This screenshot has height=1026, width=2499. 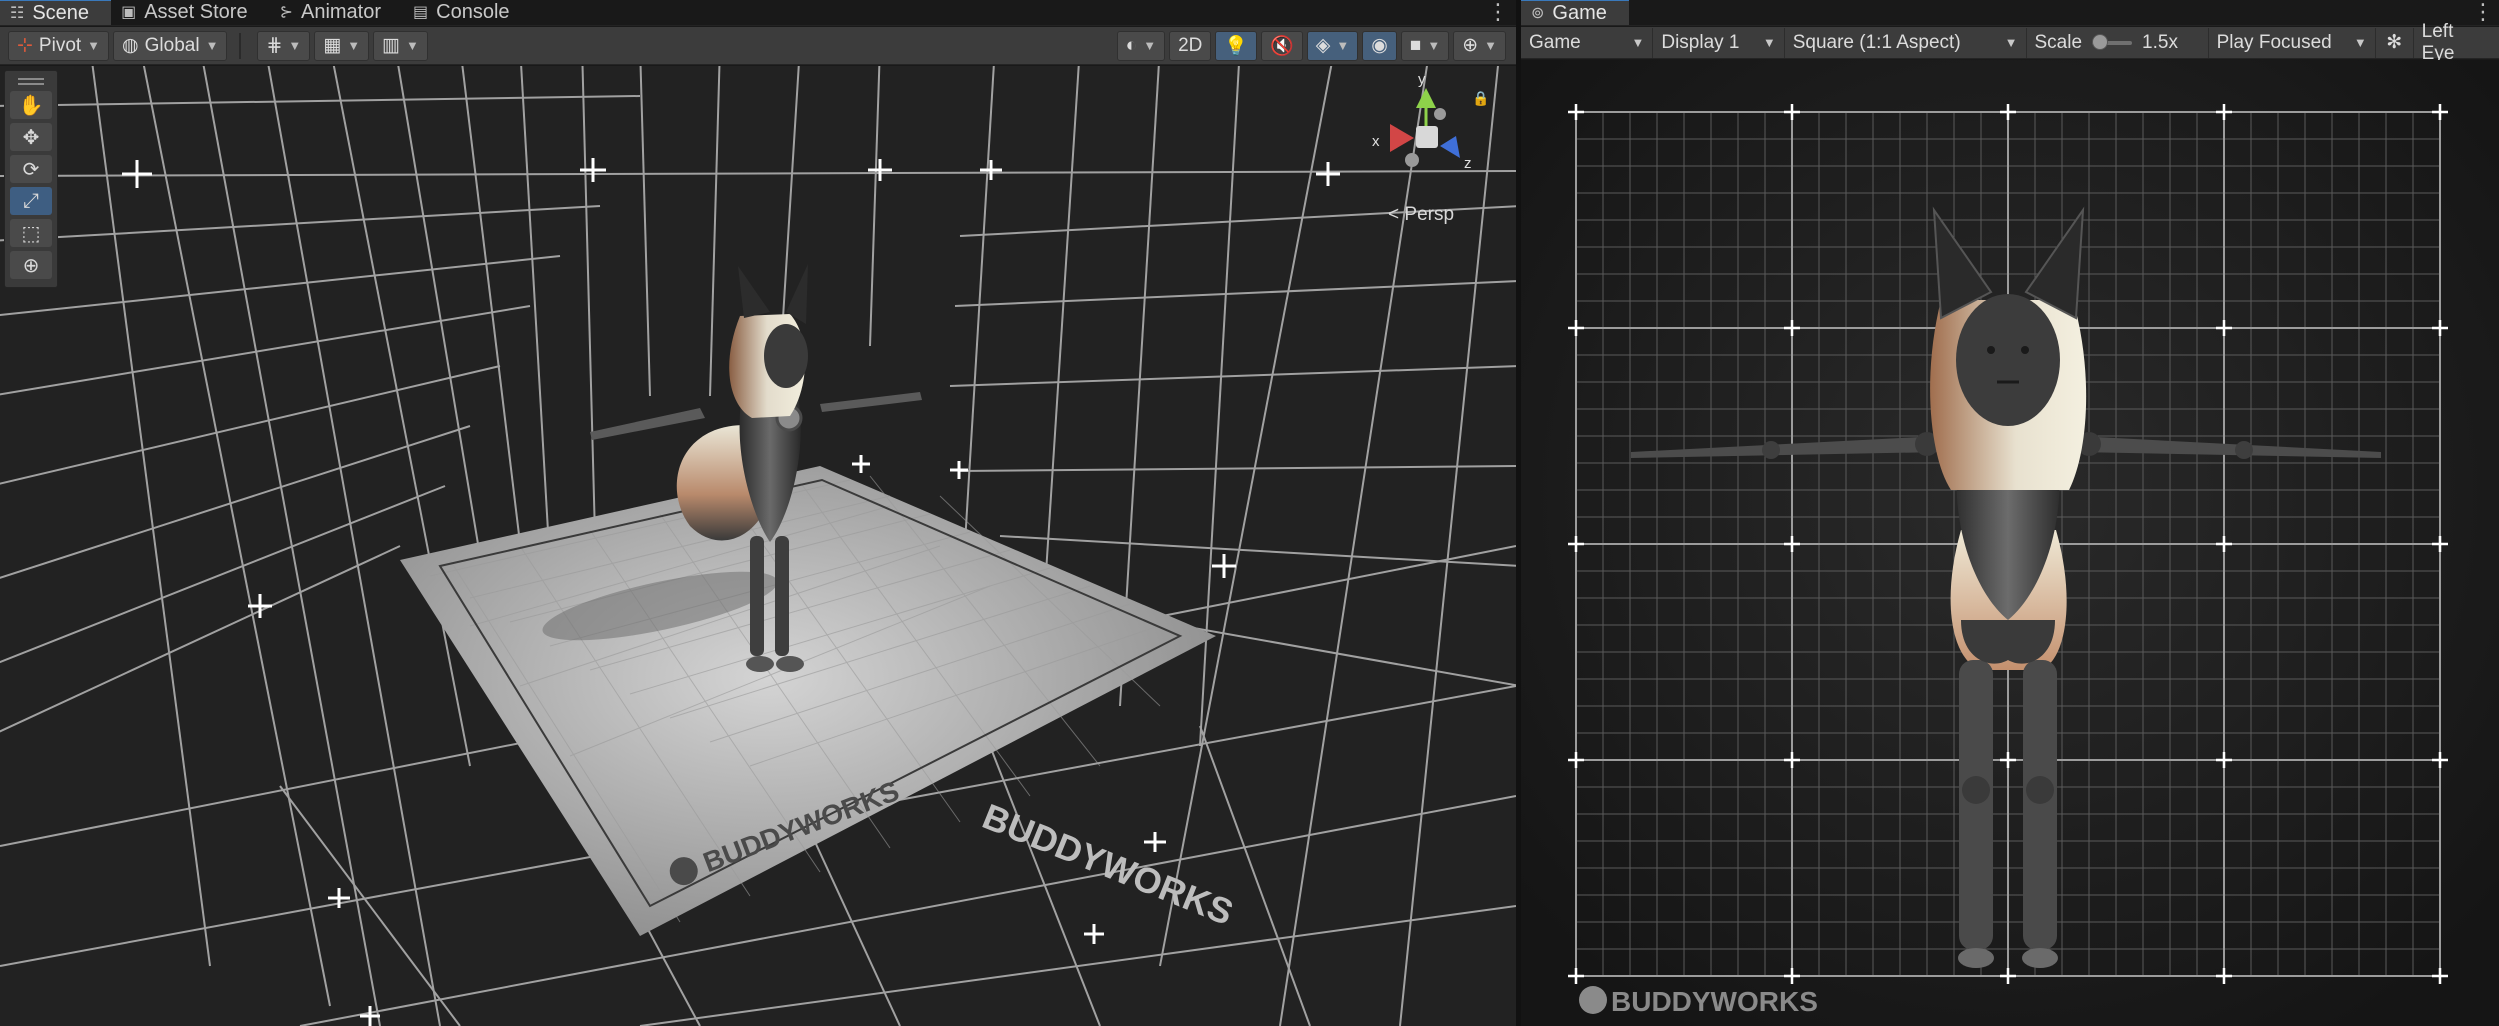 What do you see at coordinates (1450, 147) in the screenshot?
I see `gizmo-z-cone` at bounding box center [1450, 147].